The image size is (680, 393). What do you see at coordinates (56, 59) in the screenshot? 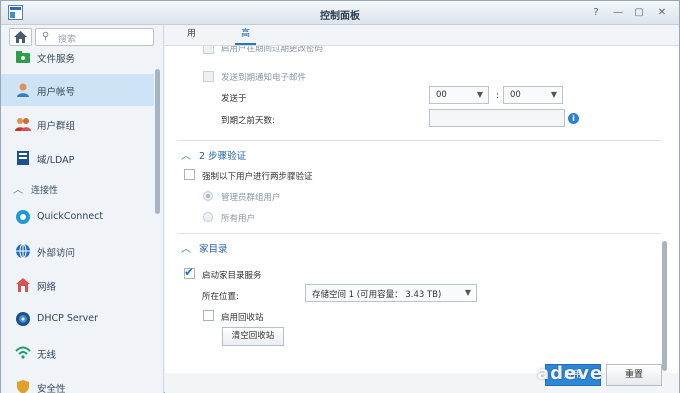
I see `sidebar-item-label: 文件服务` at bounding box center [56, 59].